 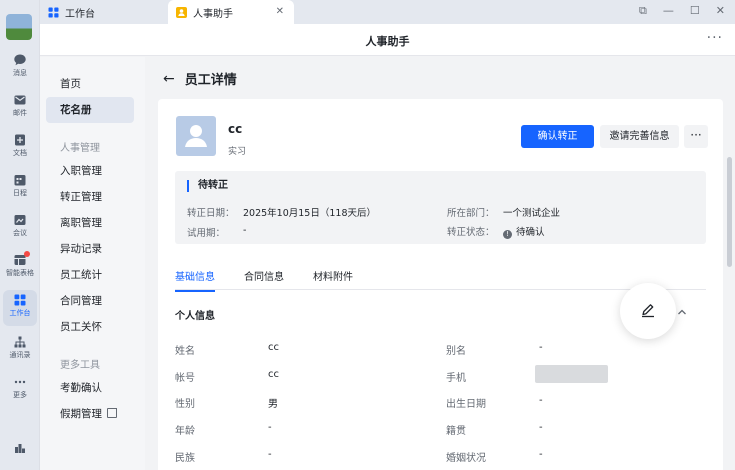 I want to click on external-link-icon, so click(x=112, y=413).